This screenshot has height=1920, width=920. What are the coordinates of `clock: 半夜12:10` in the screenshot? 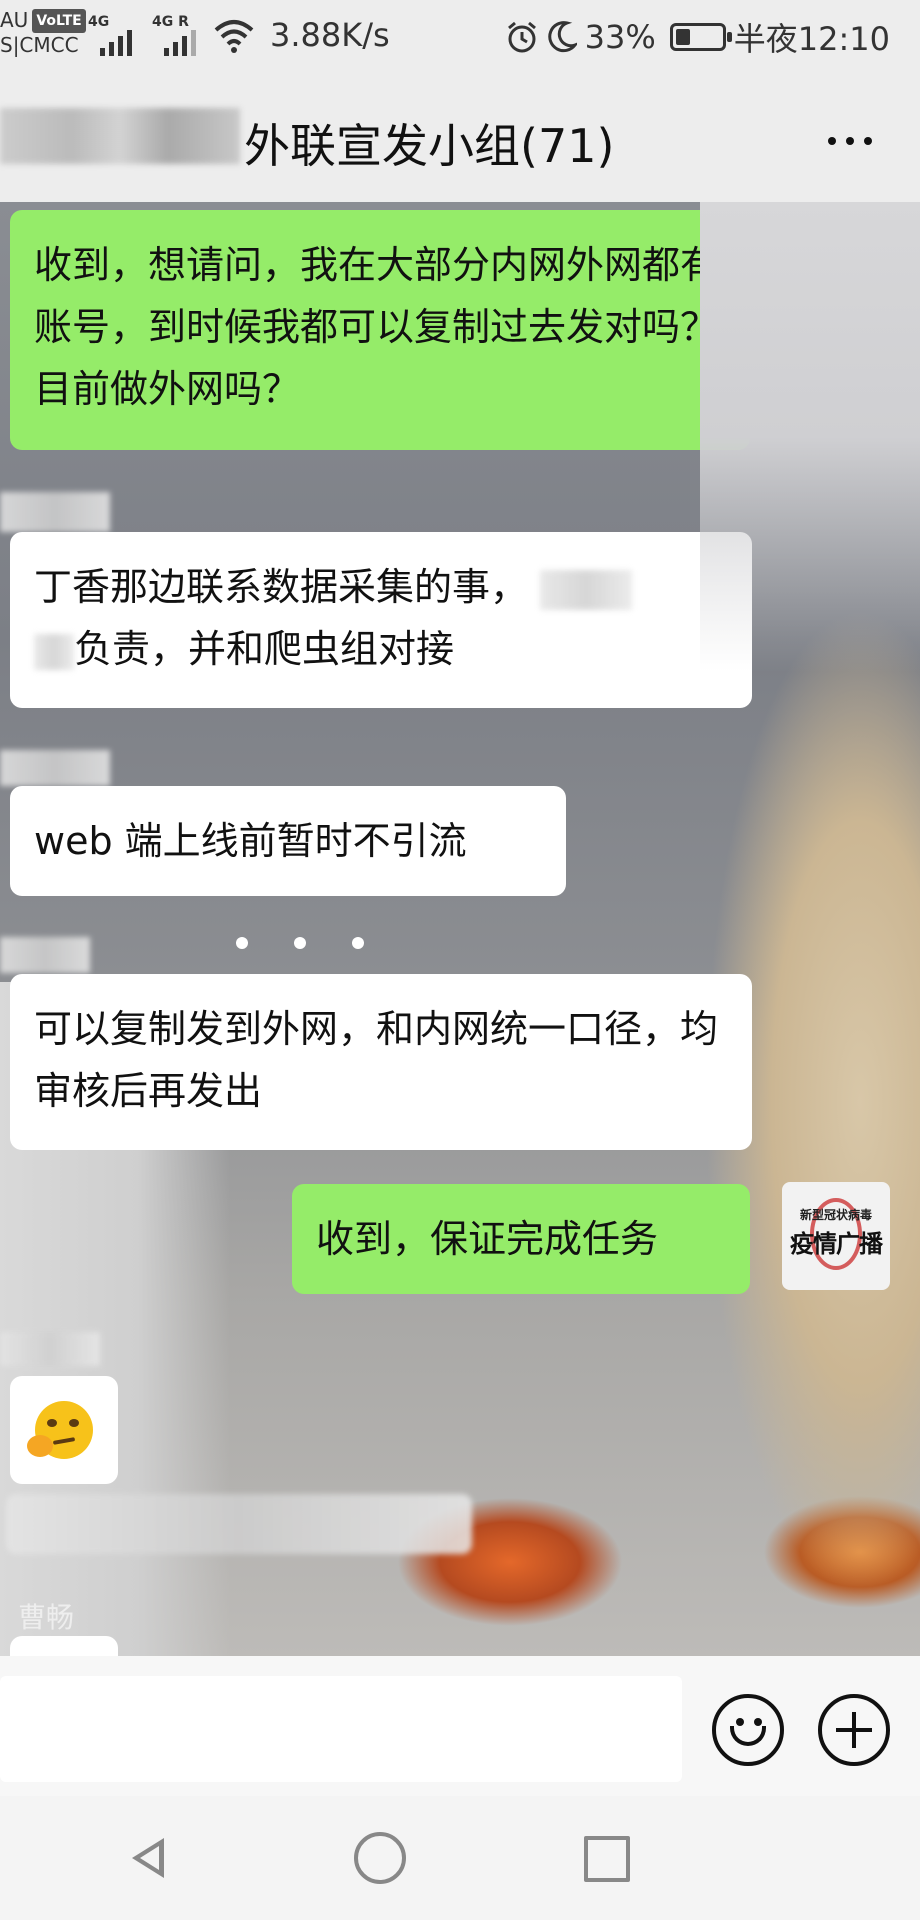 It's located at (811, 39).